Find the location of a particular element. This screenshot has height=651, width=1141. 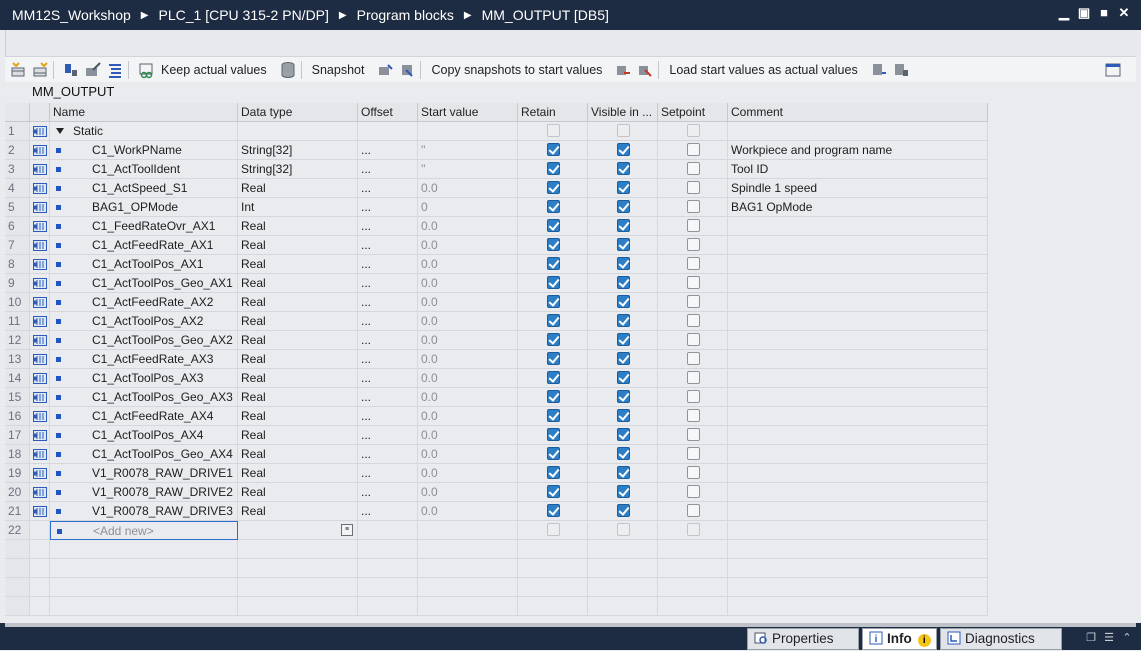

table-row: 12 C1_ActToolPos_Geo_AX2 Real... 0.0 is located at coordinates (496, 340).